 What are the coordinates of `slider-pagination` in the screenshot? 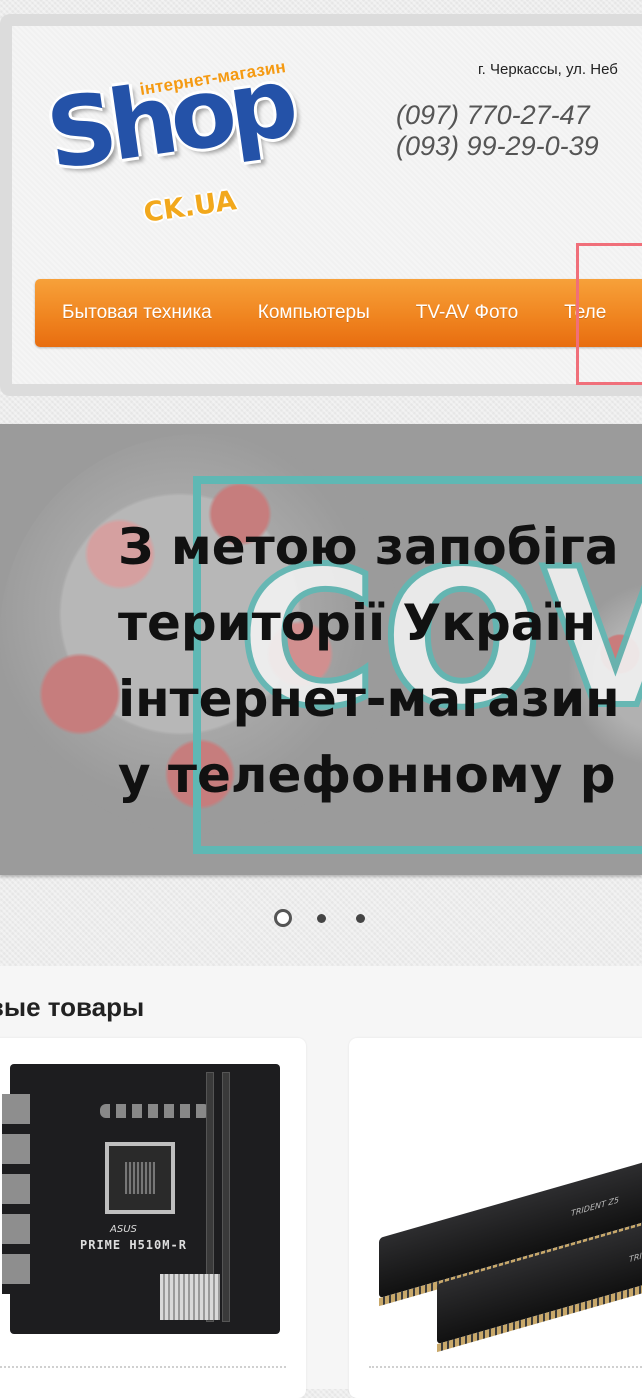 It's located at (321, 918).